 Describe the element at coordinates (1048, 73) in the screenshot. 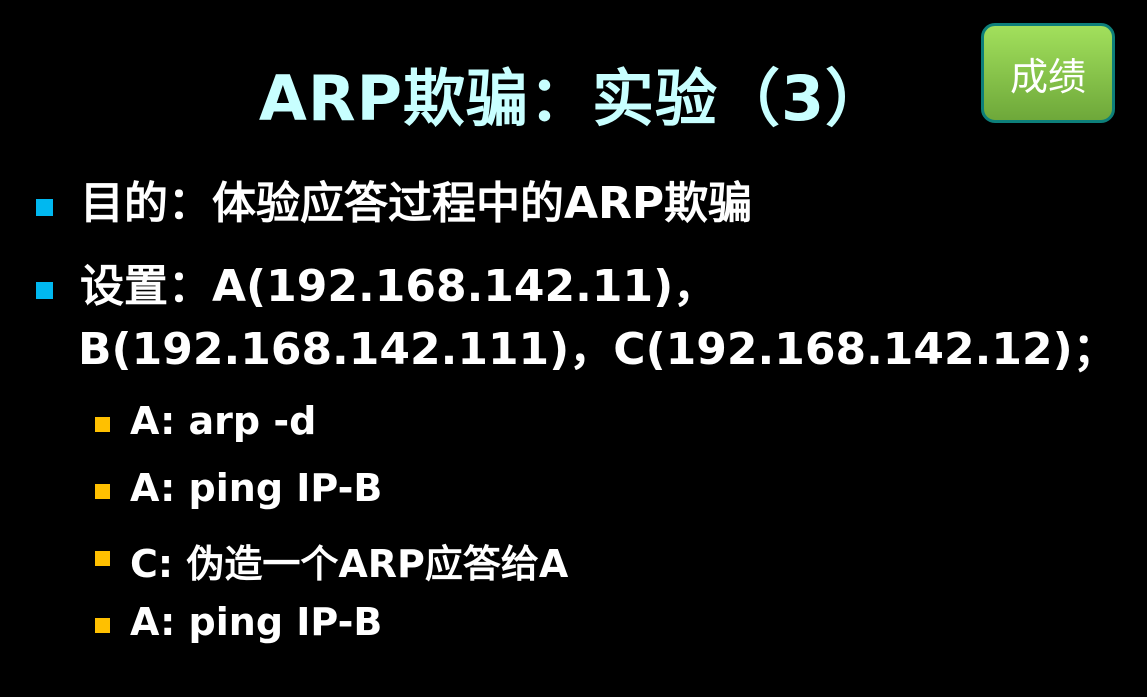

I see `score-button: 成绩` at that location.